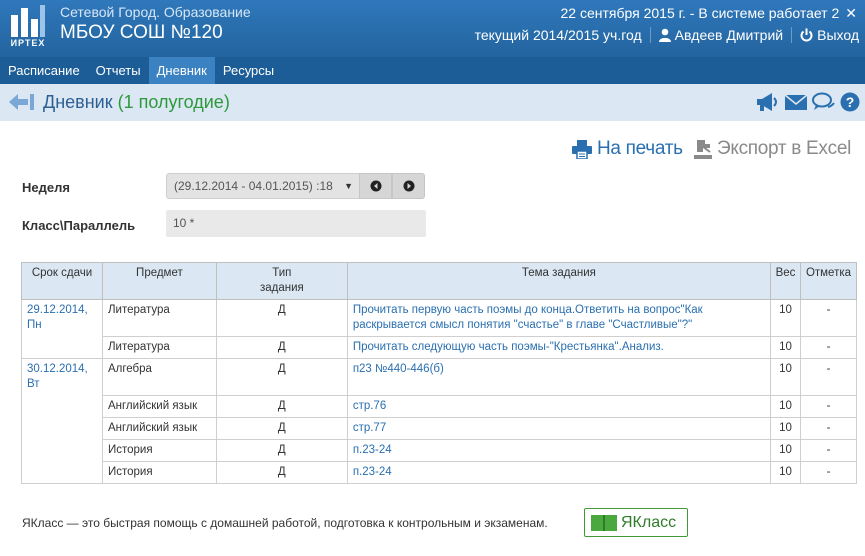 Image resolution: width=865 pixels, height=556 pixels. I want to click on logout-link: Выход, so click(829, 35).